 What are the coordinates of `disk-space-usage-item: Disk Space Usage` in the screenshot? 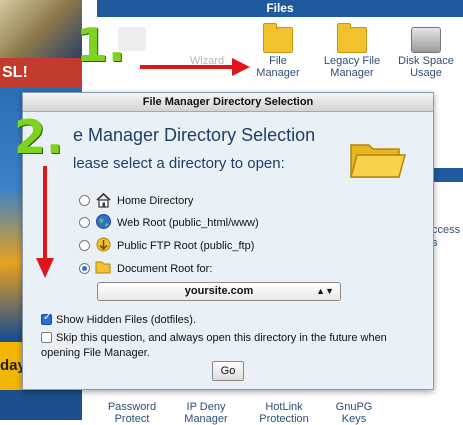 It's located at (426, 53).